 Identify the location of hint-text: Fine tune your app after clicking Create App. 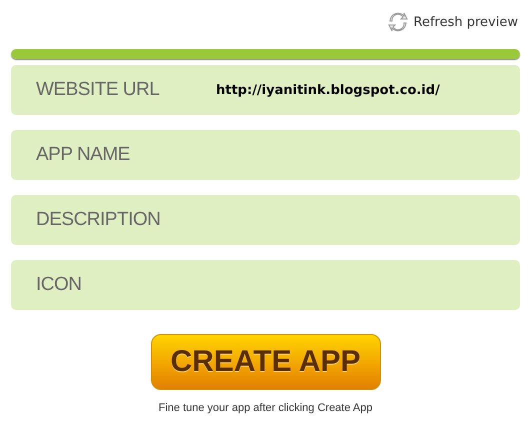
(265, 408).